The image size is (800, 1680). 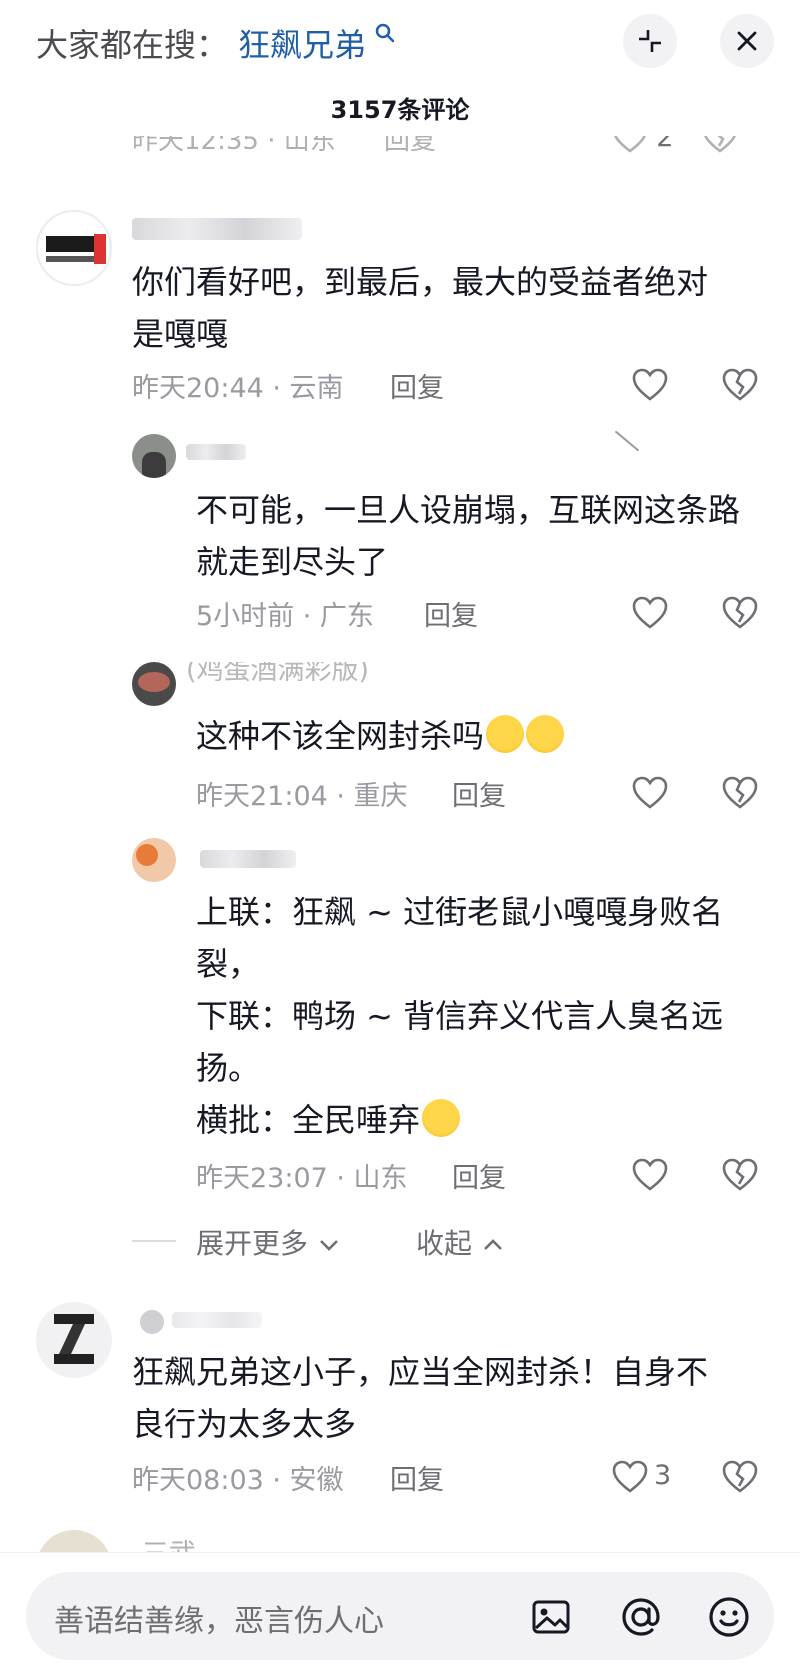 What do you see at coordinates (329, 1245) in the screenshot?
I see `chevron-down-icon` at bounding box center [329, 1245].